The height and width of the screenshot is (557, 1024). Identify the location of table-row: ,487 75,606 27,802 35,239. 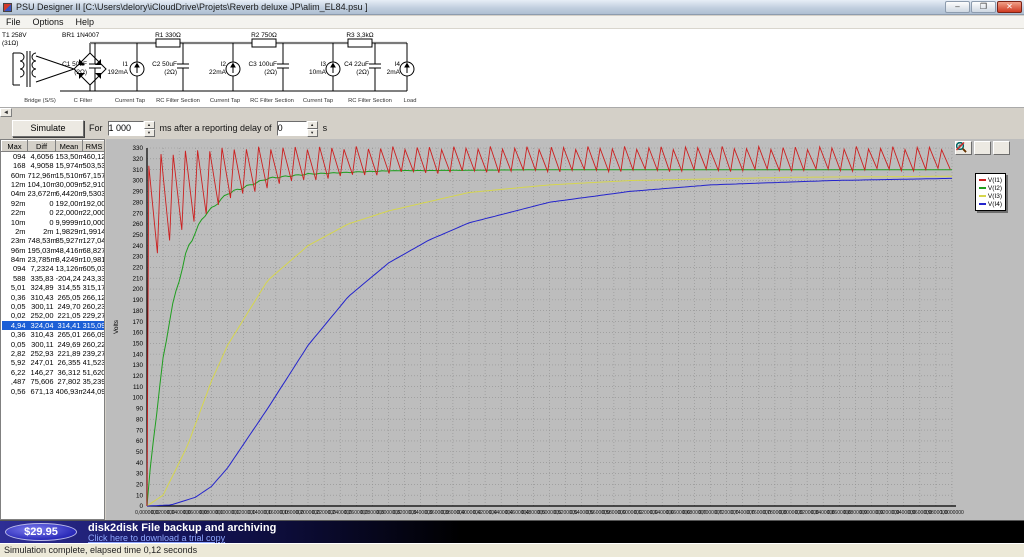
(53, 381).